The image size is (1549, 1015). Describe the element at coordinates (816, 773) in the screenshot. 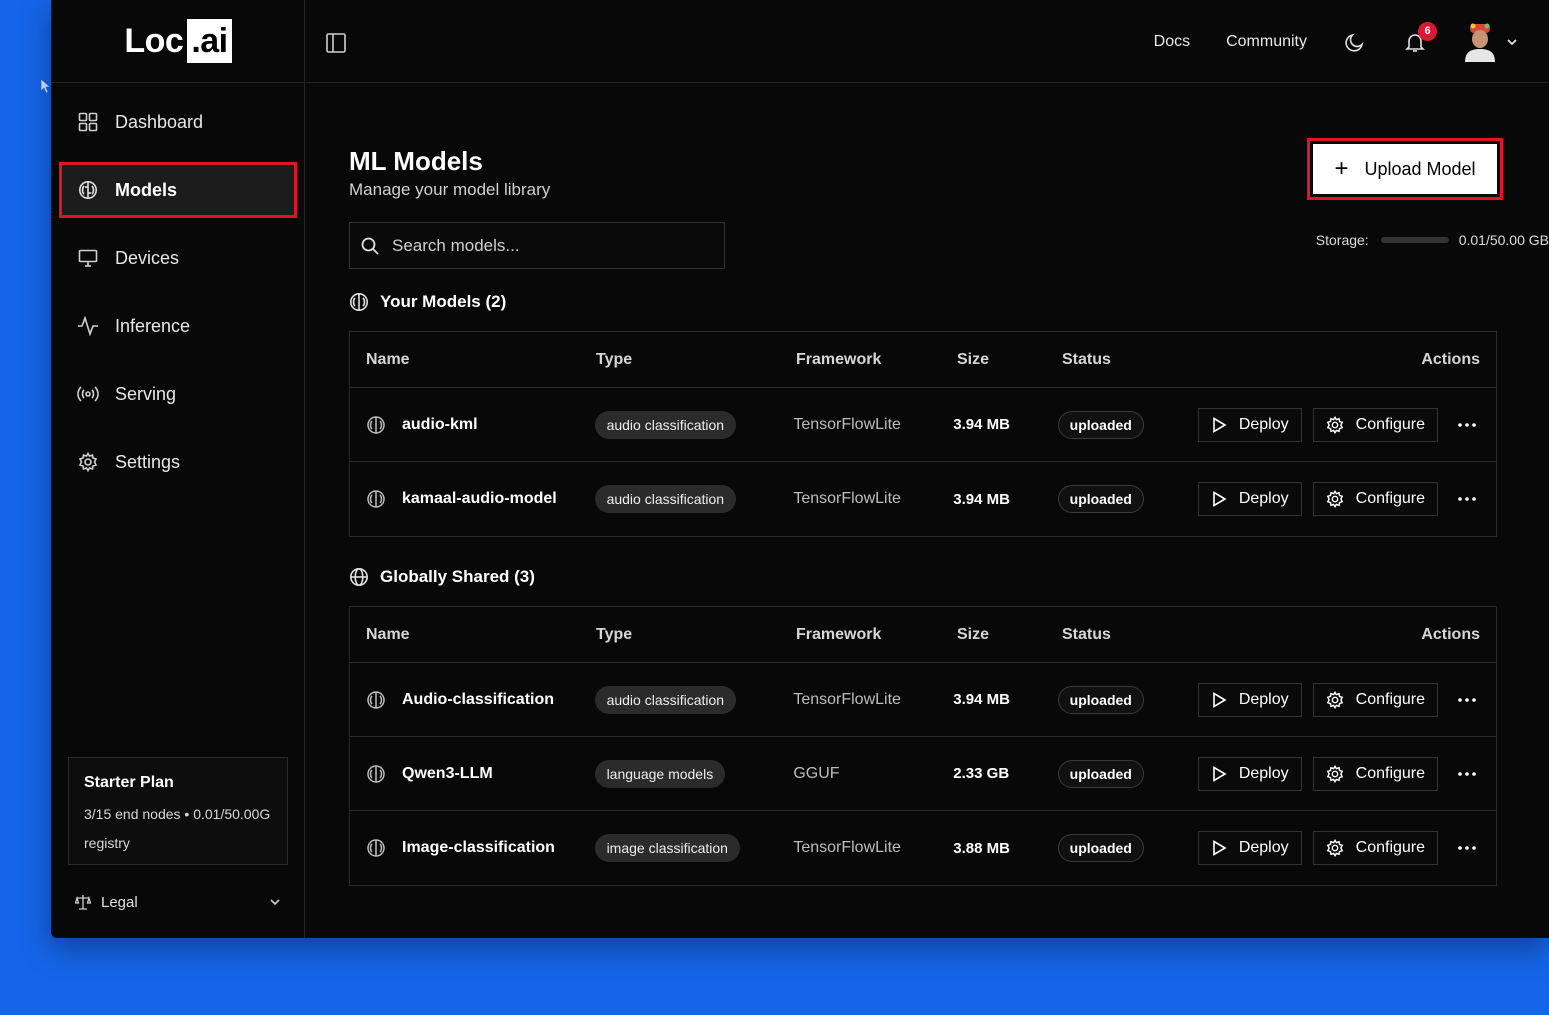

I see `model-framework: GGUF` at that location.